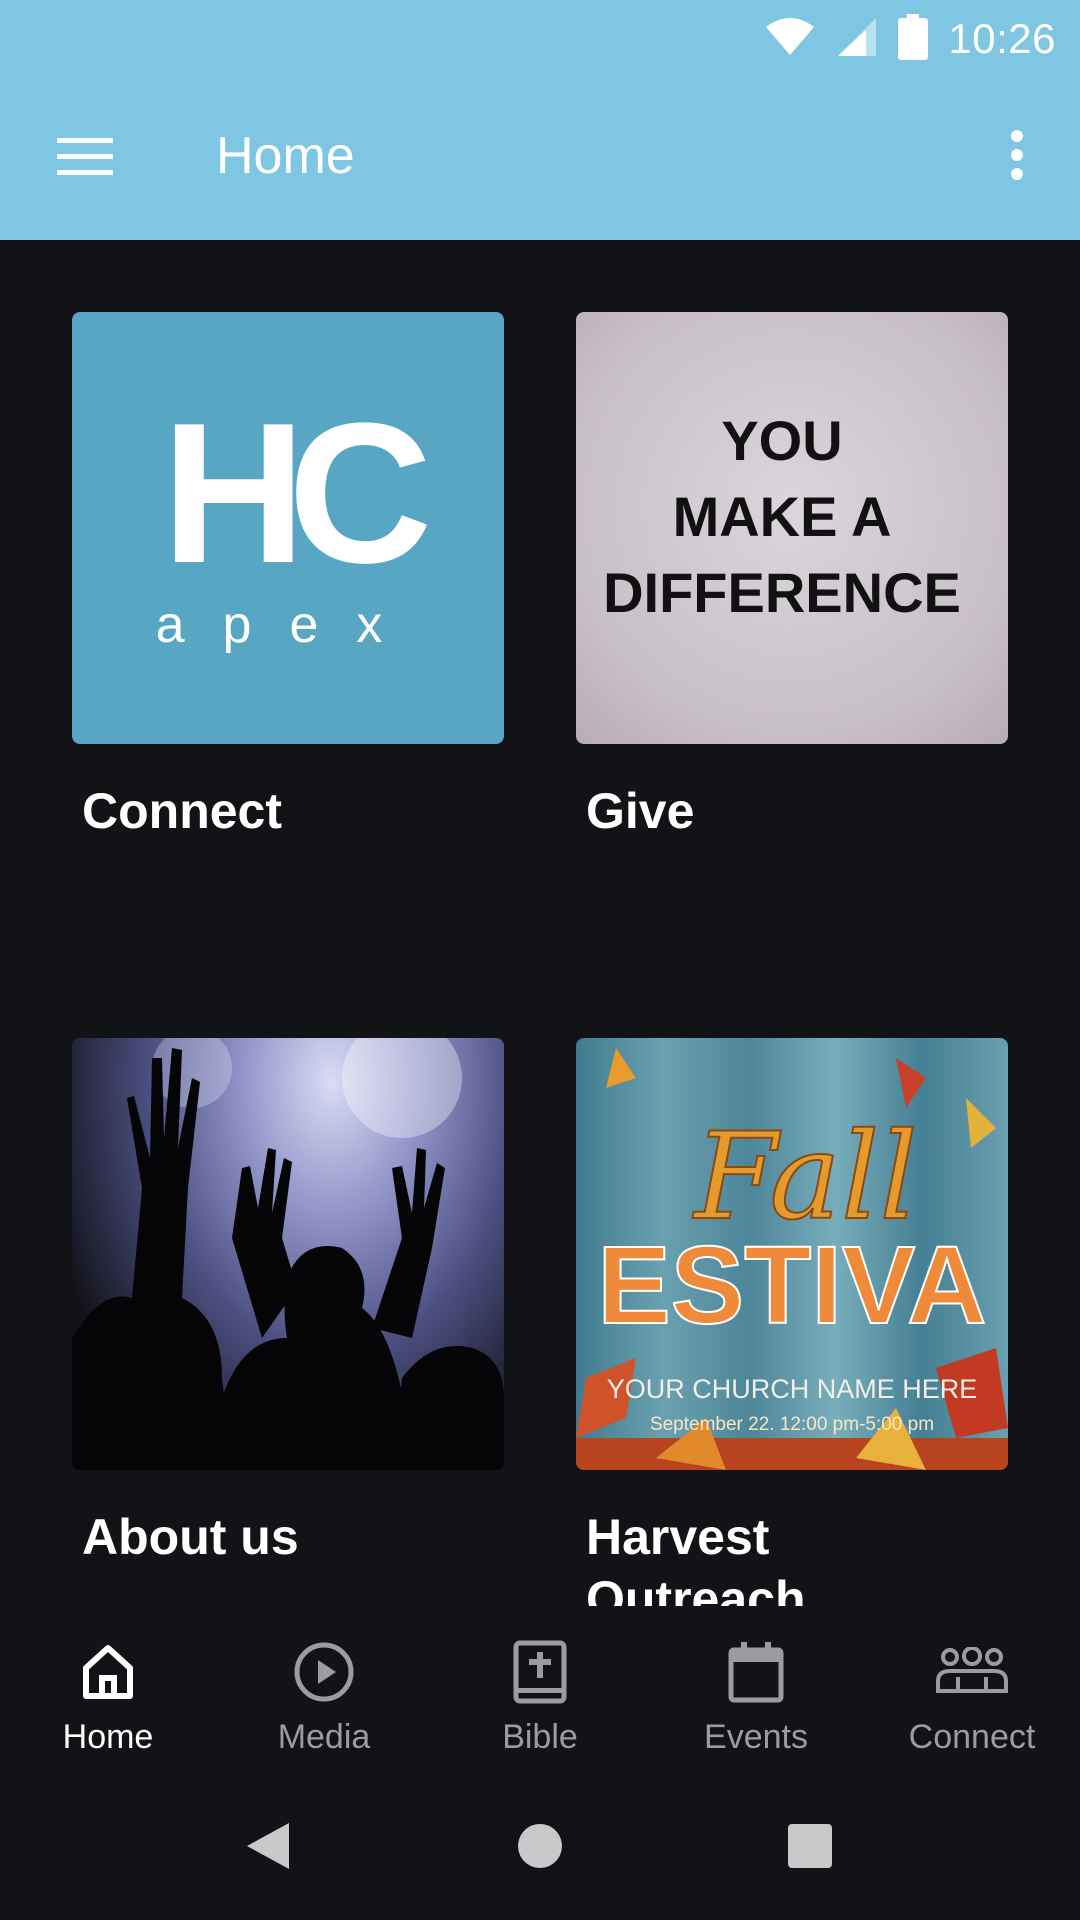 The height and width of the screenshot is (1920, 1080). I want to click on nav-label: Connect, so click(972, 1737).